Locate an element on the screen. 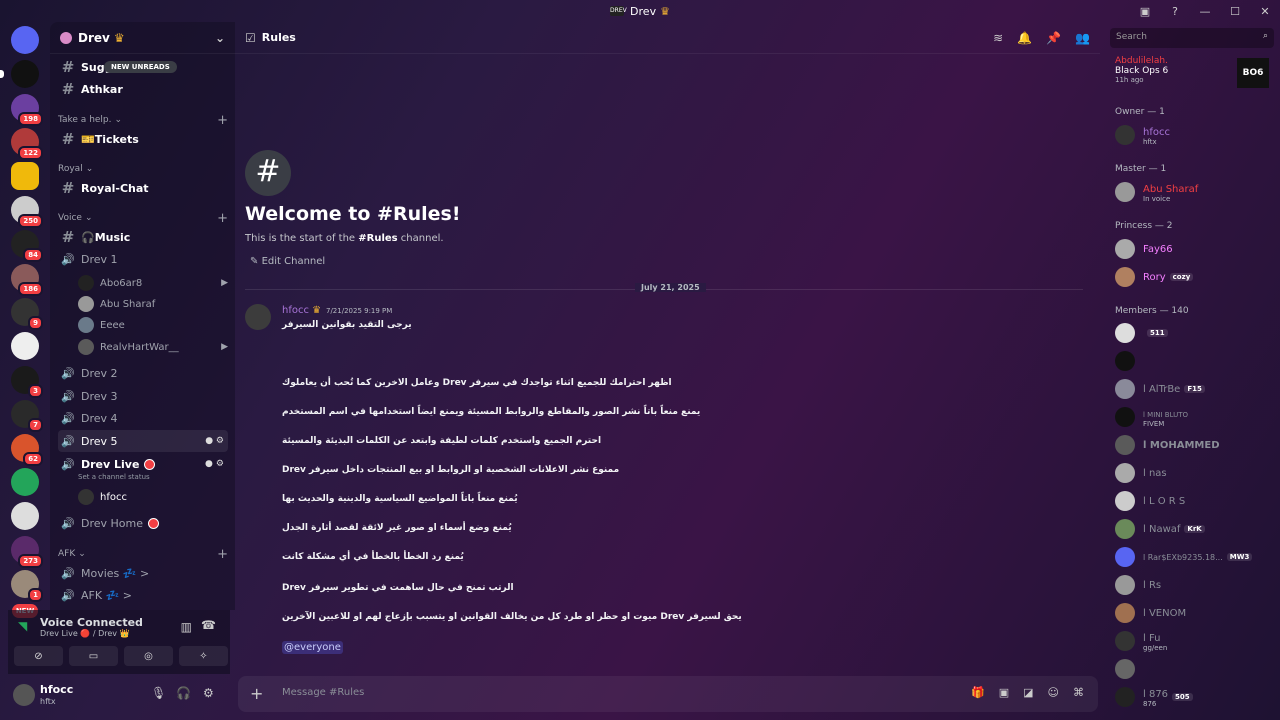  server-icon: 9 is located at coordinates (27, 314).